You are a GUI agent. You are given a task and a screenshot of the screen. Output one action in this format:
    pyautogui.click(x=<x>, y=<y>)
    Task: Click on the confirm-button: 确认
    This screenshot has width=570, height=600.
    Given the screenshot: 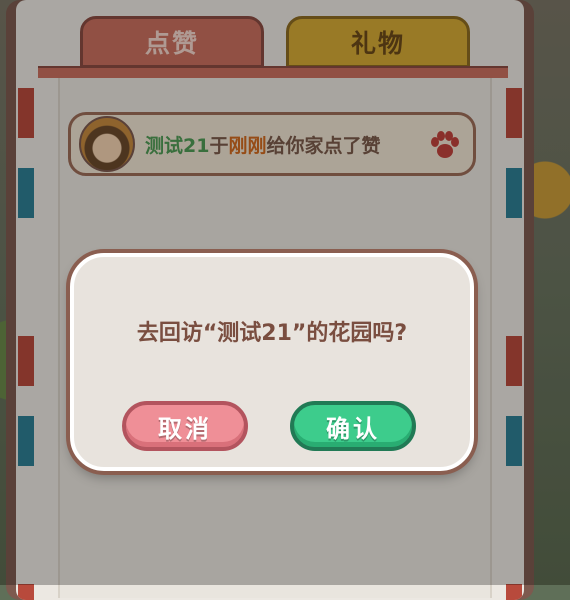 What is the action you would take?
    pyautogui.click(x=353, y=426)
    